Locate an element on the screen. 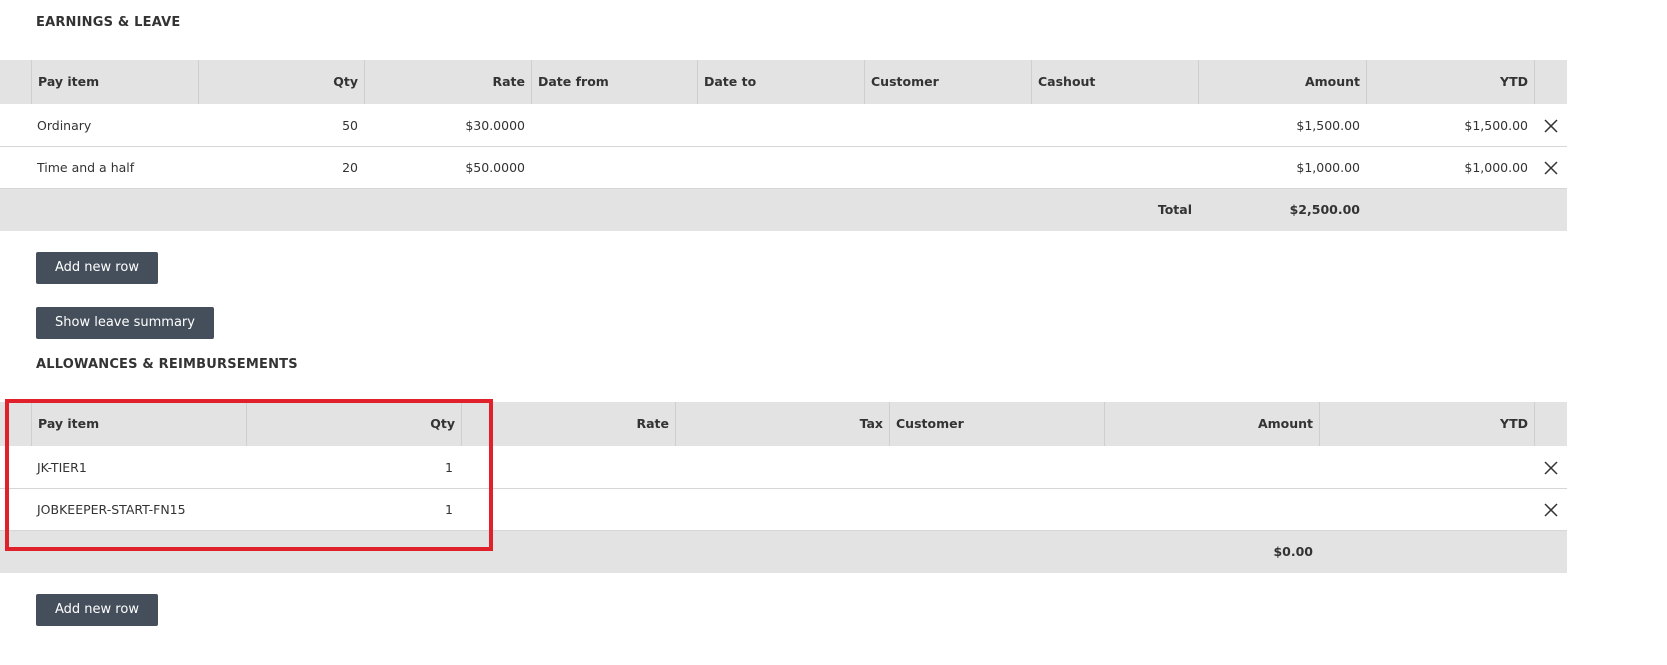 The image size is (1667, 665). total-amount: $0.00 is located at coordinates (1293, 551).